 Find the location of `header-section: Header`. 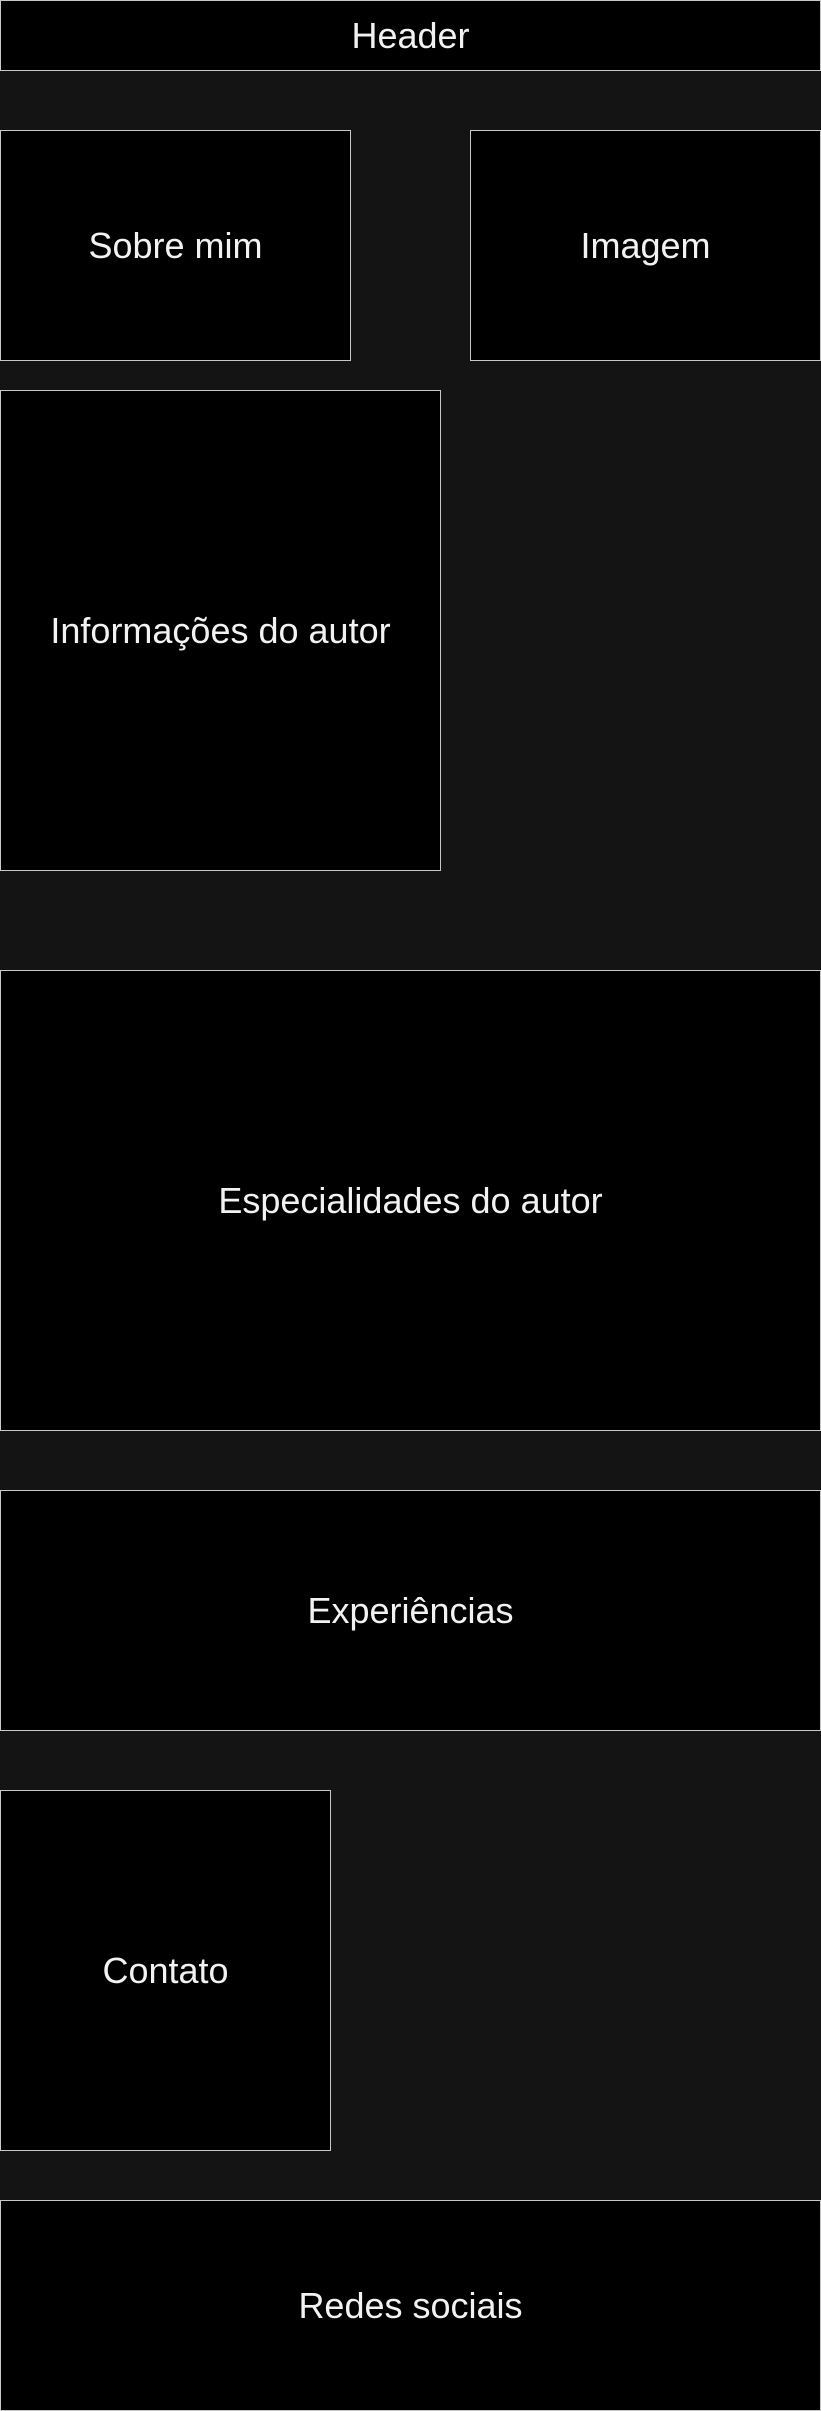

header-section: Header is located at coordinates (410, 35).